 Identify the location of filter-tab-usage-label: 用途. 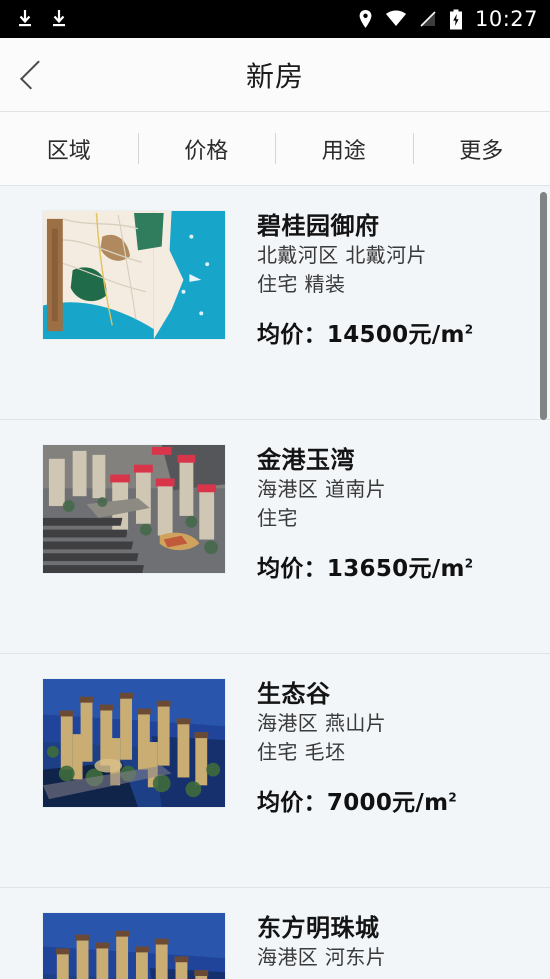
(343, 151).